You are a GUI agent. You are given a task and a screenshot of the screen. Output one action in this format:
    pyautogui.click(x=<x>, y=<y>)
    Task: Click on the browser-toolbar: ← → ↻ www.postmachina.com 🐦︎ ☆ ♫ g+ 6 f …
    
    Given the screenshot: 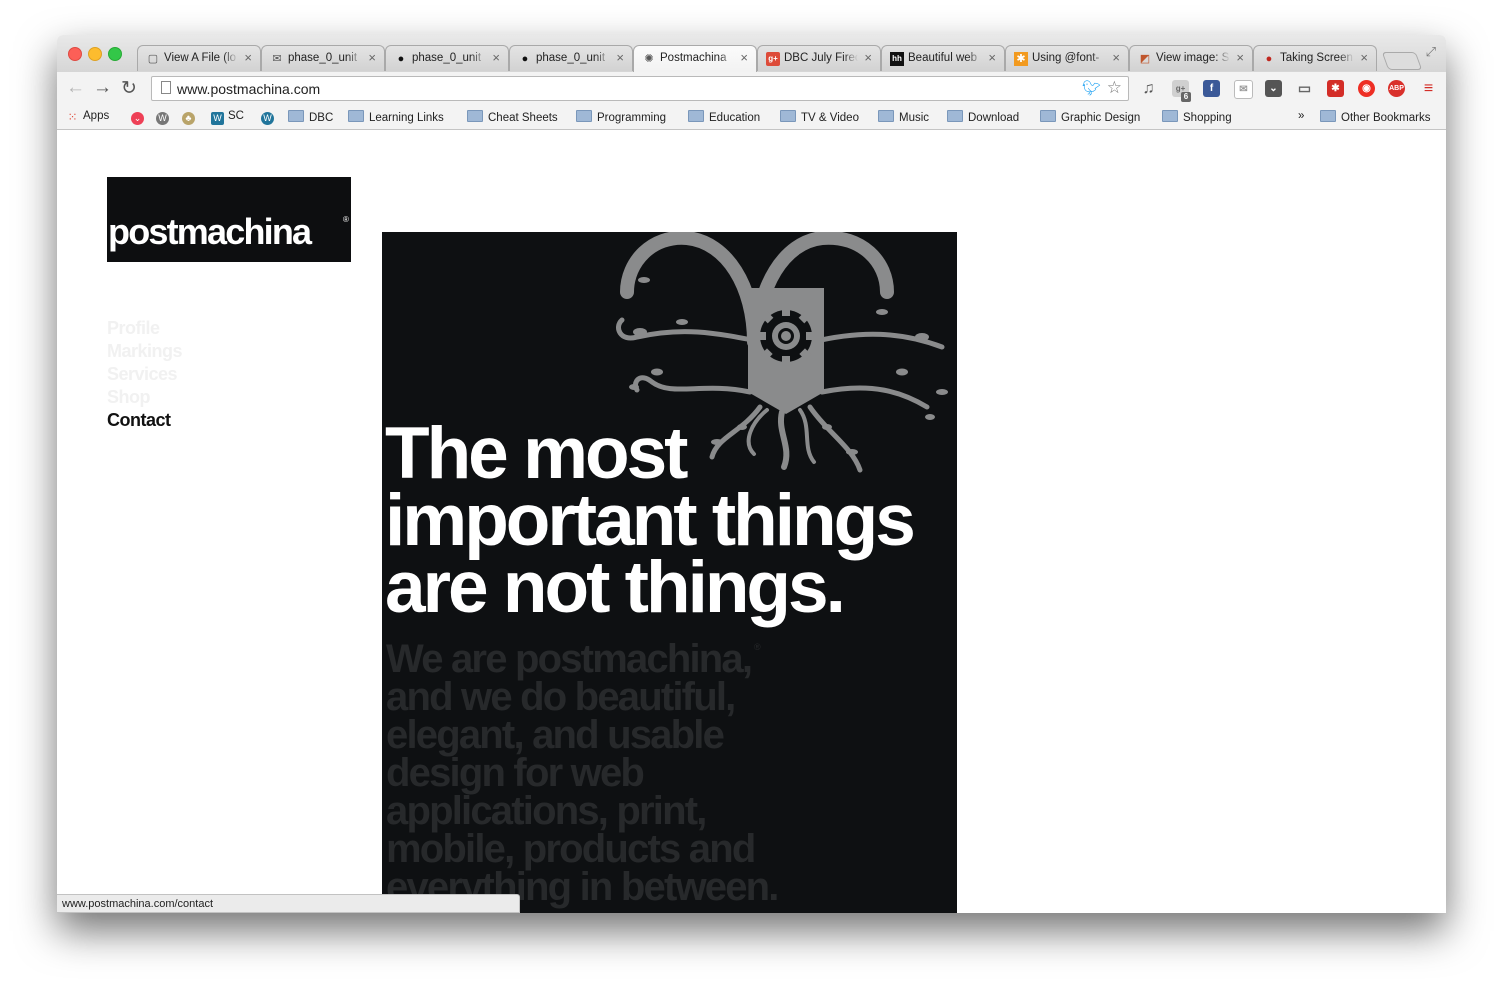 What is the action you would take?
    pyautogui.click(x=751, y=89)
    